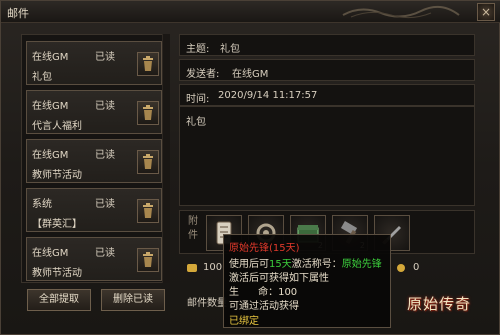  What do you see at coordinates (196, 122) in the screenshot?
I see `mail-body-text: 礼包` at bounding box center [196, 122].